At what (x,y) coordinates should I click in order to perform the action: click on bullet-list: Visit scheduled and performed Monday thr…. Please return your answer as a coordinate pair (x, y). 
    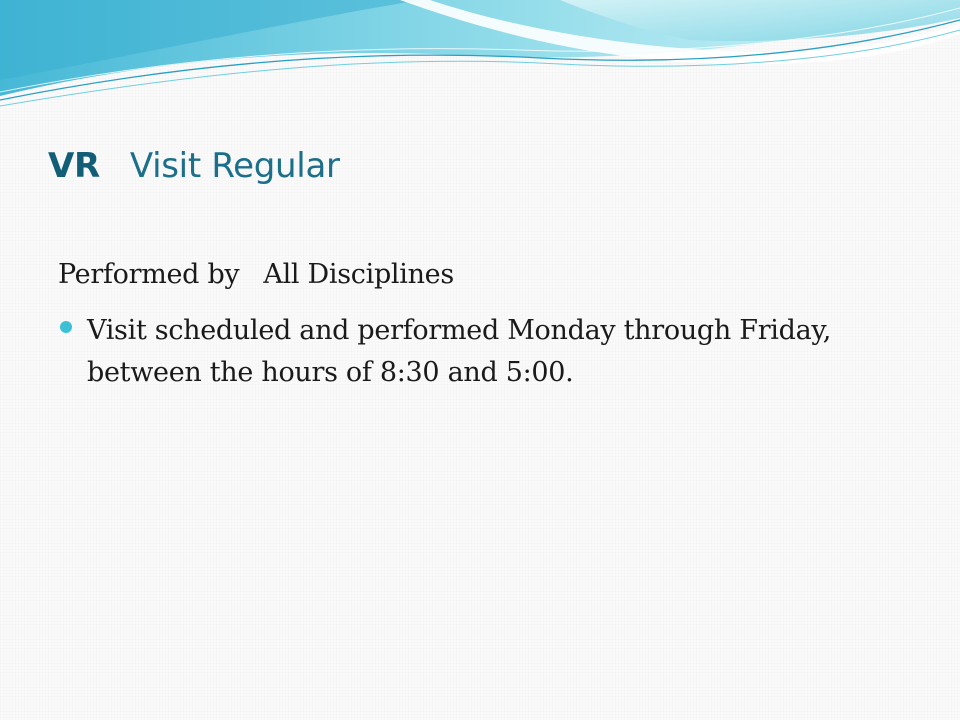
    Looking at the image, I should click on (488, 352).